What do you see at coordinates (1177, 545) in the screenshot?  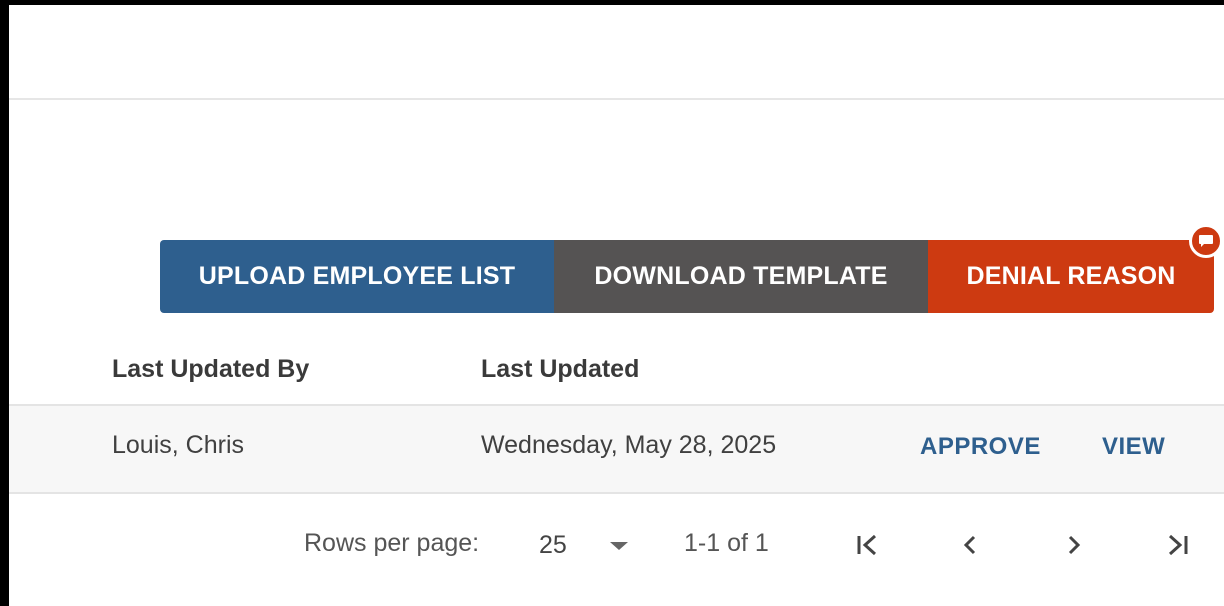 I see `last-page-icon` at bounding box center [1177, 545].